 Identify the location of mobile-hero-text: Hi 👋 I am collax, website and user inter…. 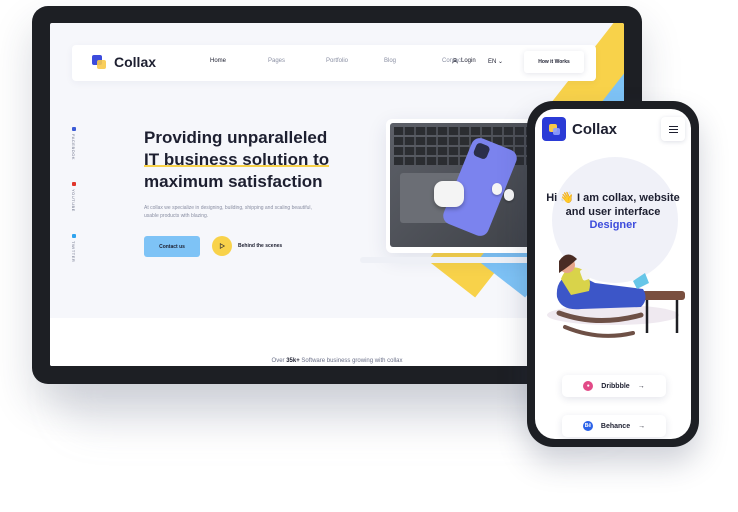
(613, 205).